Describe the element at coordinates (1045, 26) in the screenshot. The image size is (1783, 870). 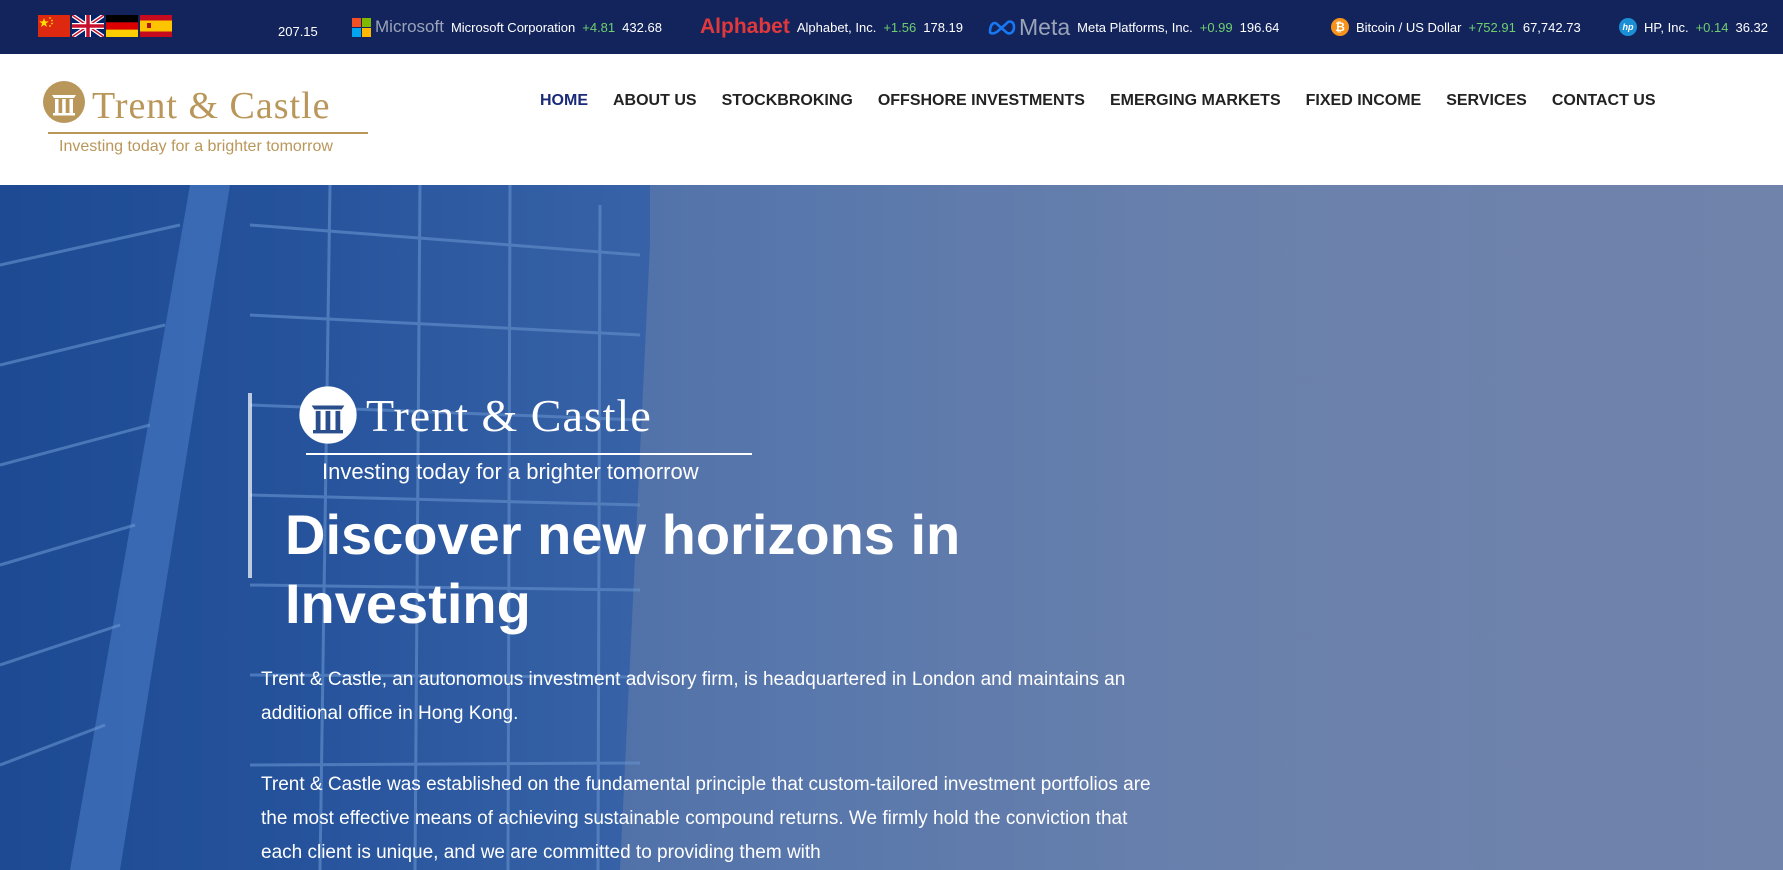
I see `meta-wordmark: Meta` at that location.